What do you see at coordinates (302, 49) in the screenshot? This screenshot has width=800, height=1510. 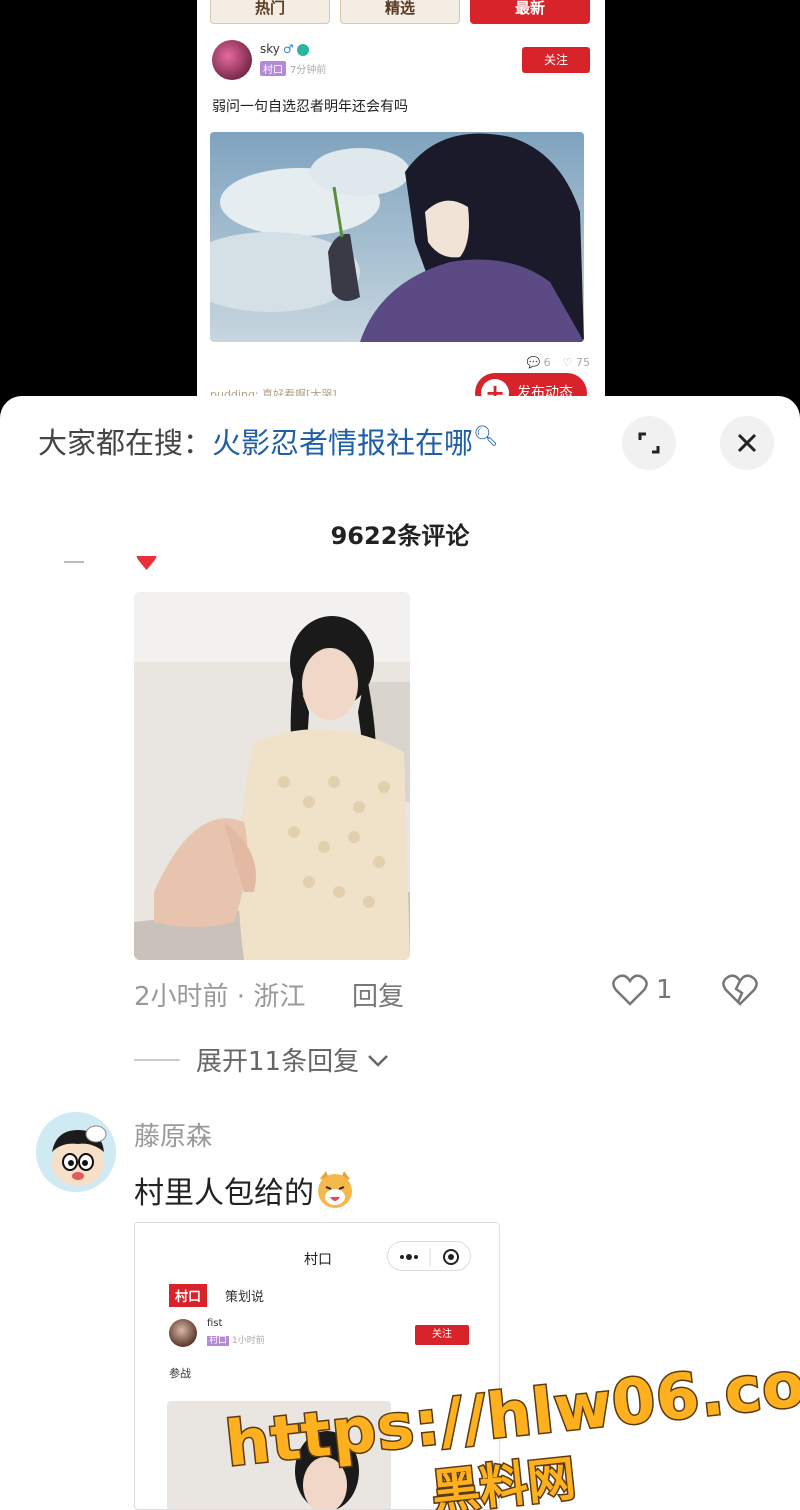 I see `level-badge-icon` at bounding box center [302, 49].